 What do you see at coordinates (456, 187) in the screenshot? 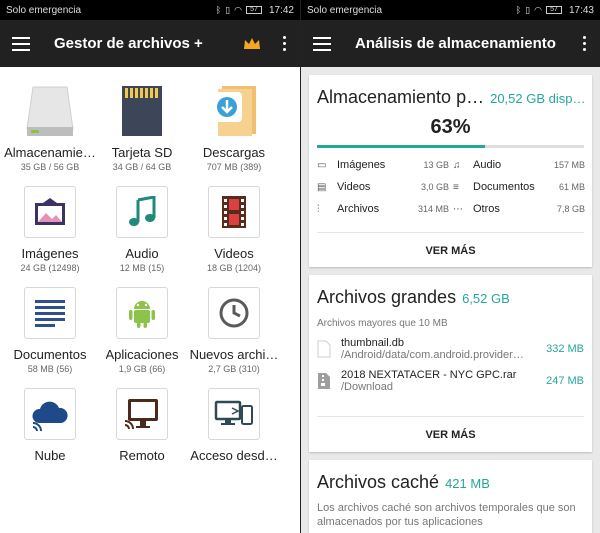
I see `document-lines-icon: ≡` at bounding box center [456, 187].